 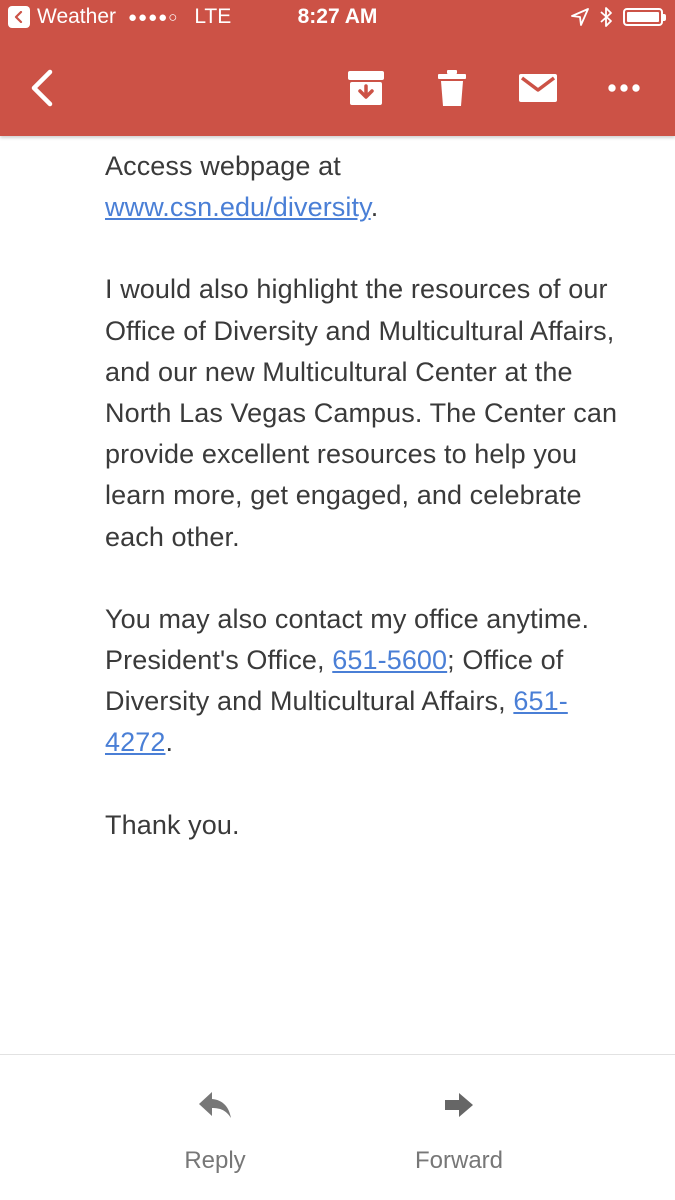 I want to click on bottom-action-bar: Reply Forward, so click(x=337, y=1127).